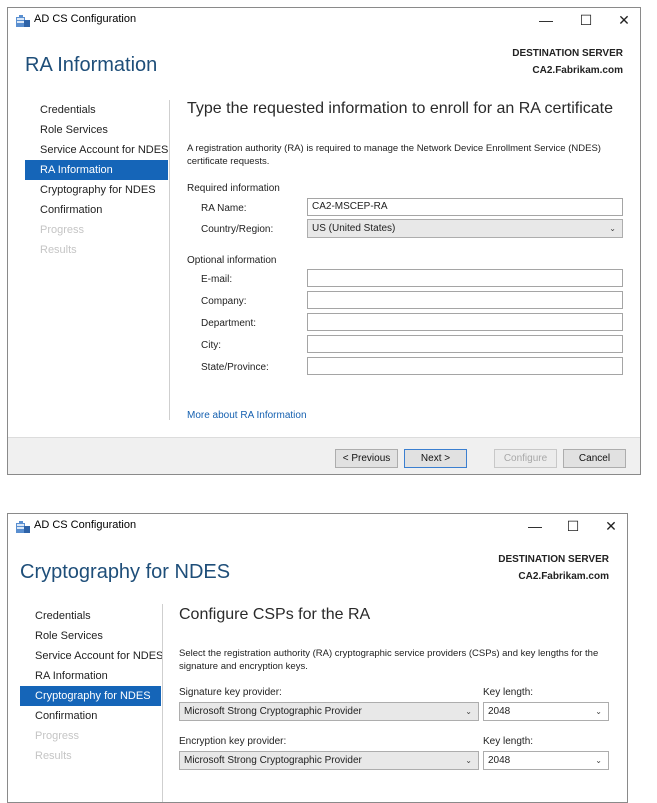  I want to click on encryption-key-length-label: Key length:, so click(508, 741).